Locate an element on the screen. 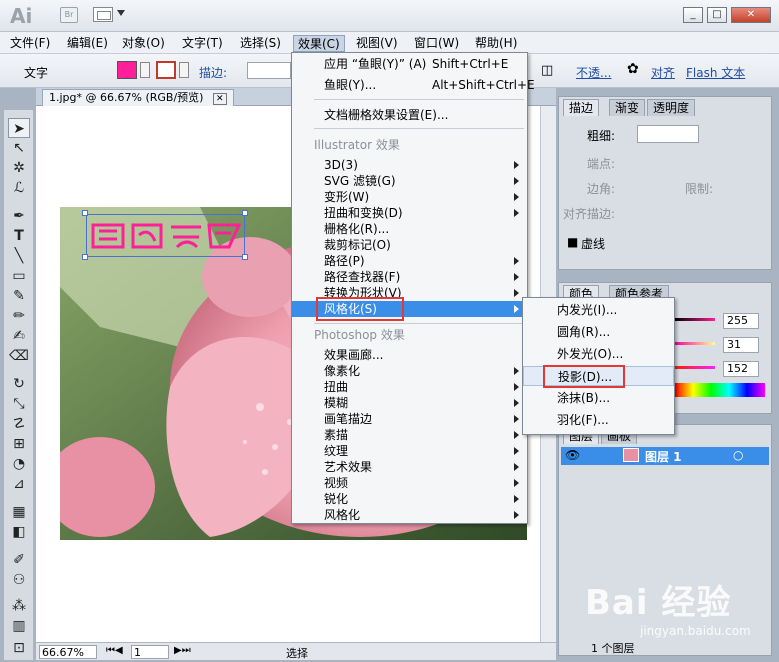 The image size is (779, 662). menu-texture: 纹理 is located at coordinates (409, 451).